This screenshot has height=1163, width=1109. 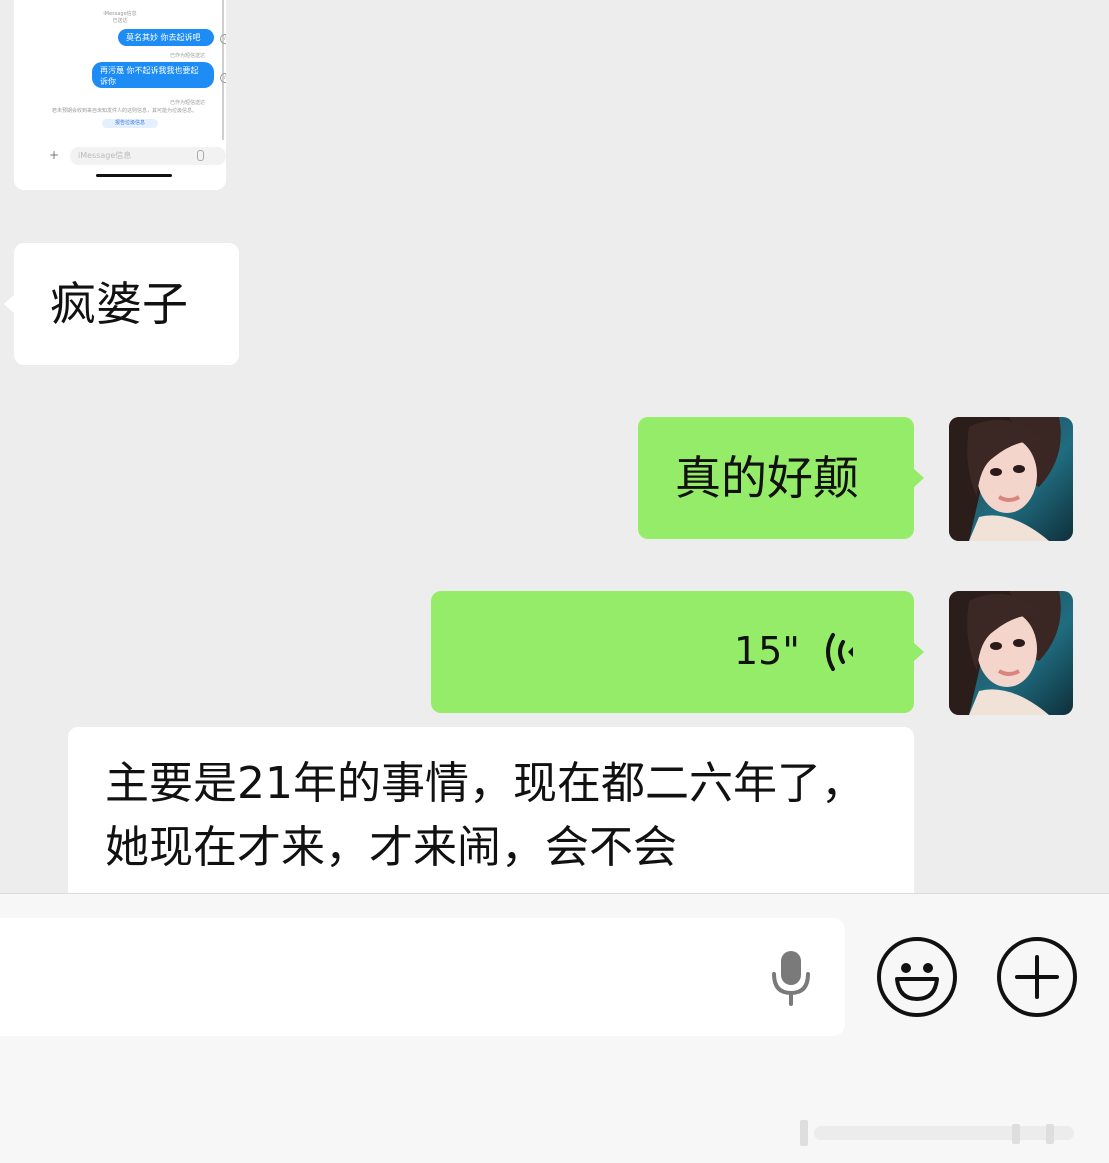 I want to click on message-input, so click(x=422, y=977).